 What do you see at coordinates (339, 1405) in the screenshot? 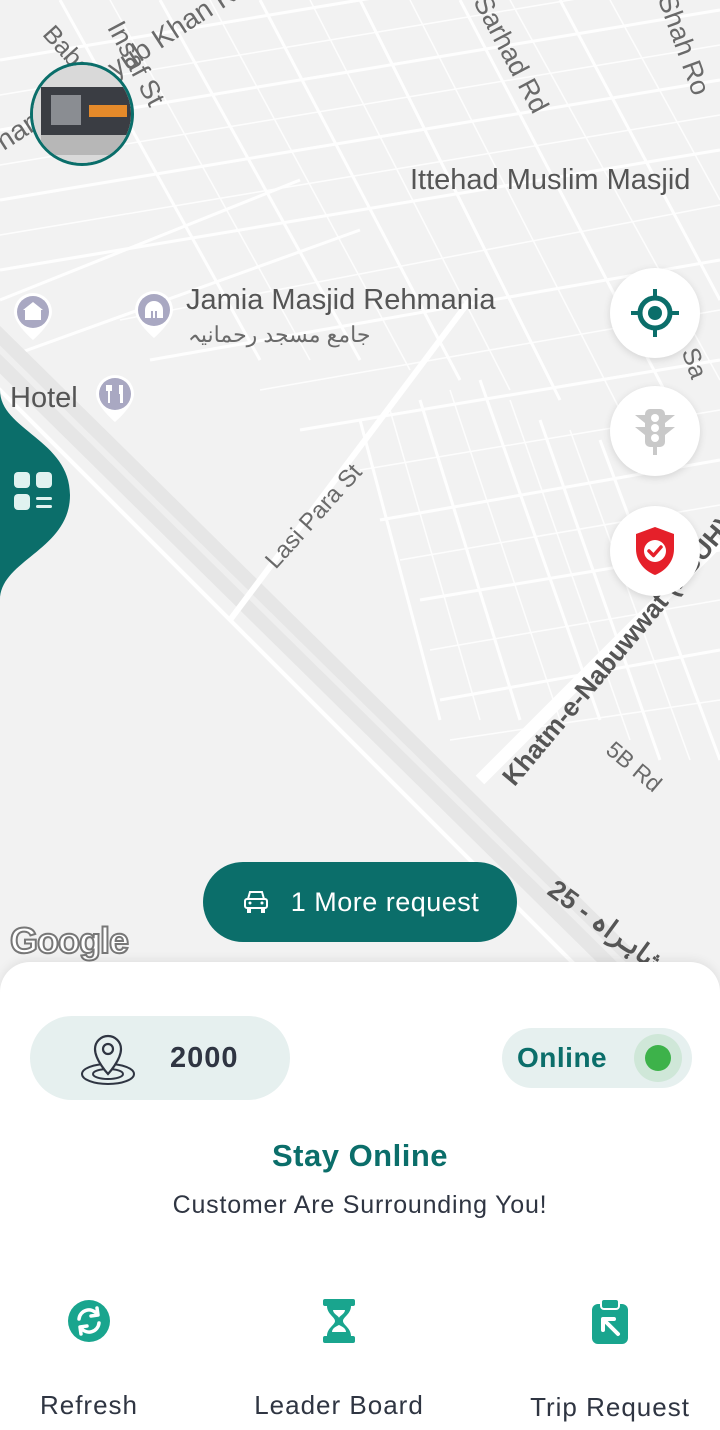
I see `leader-board-label: Leader Board` at bounding box center [339, 1405].